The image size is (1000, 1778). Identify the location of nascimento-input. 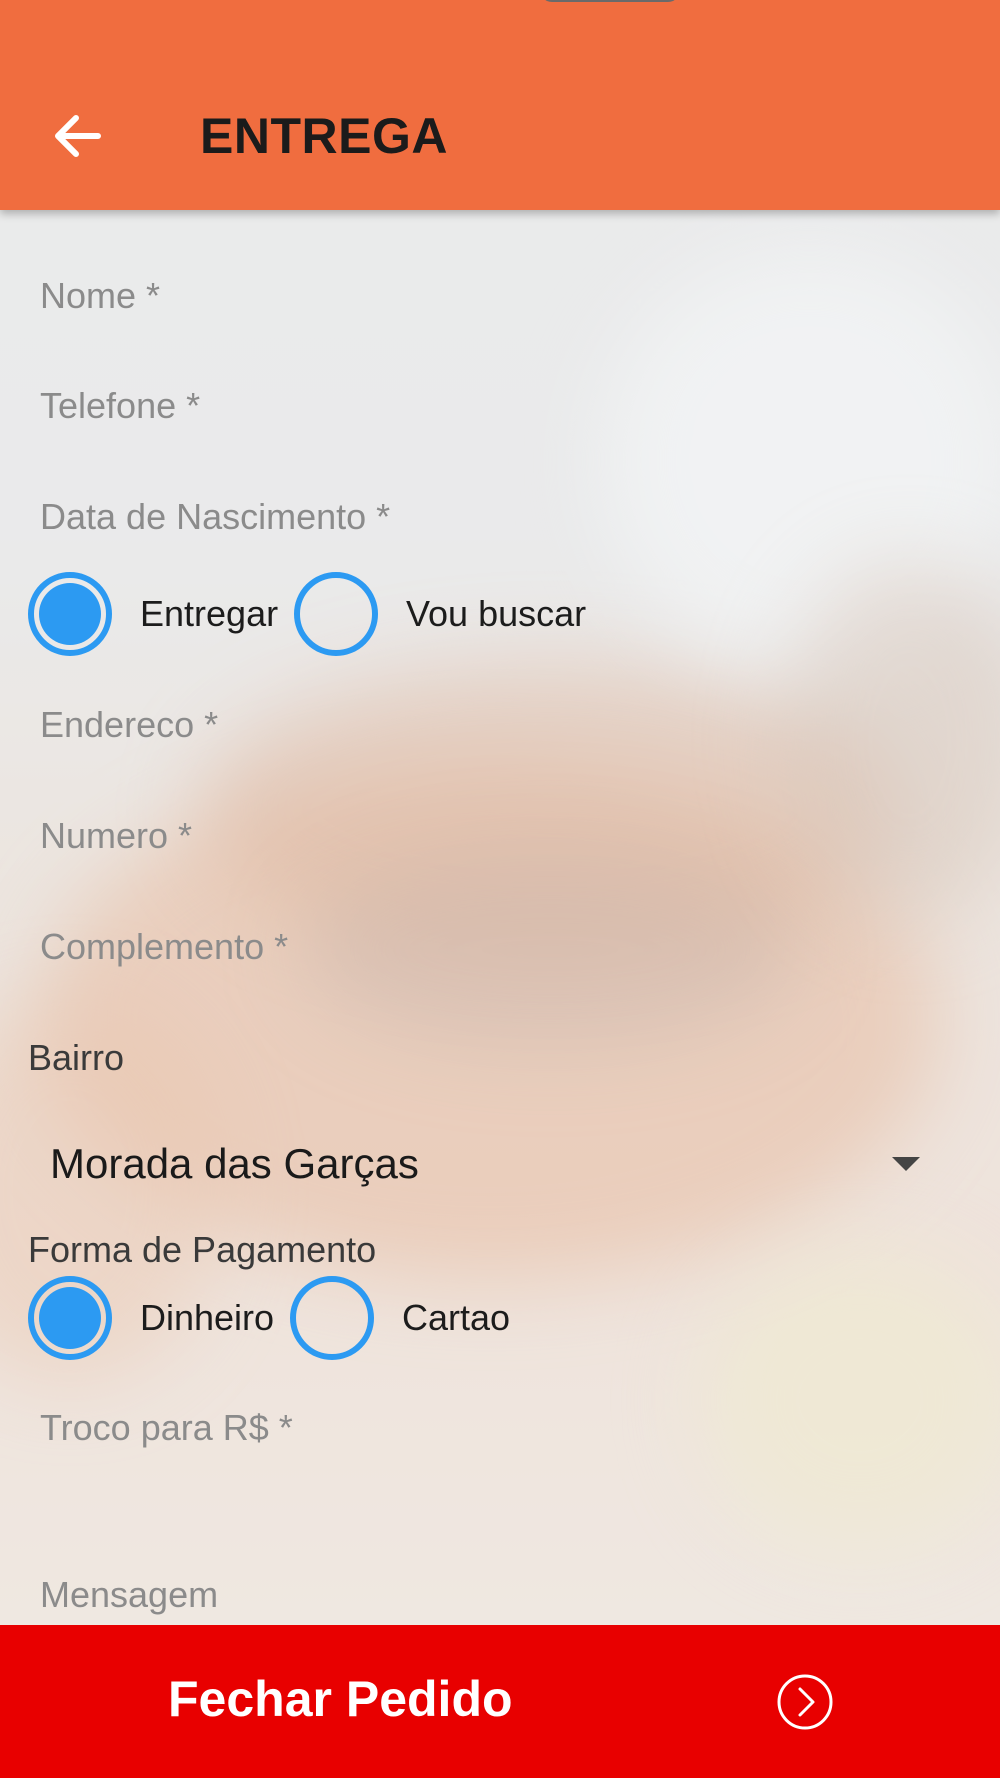
(500, 517).